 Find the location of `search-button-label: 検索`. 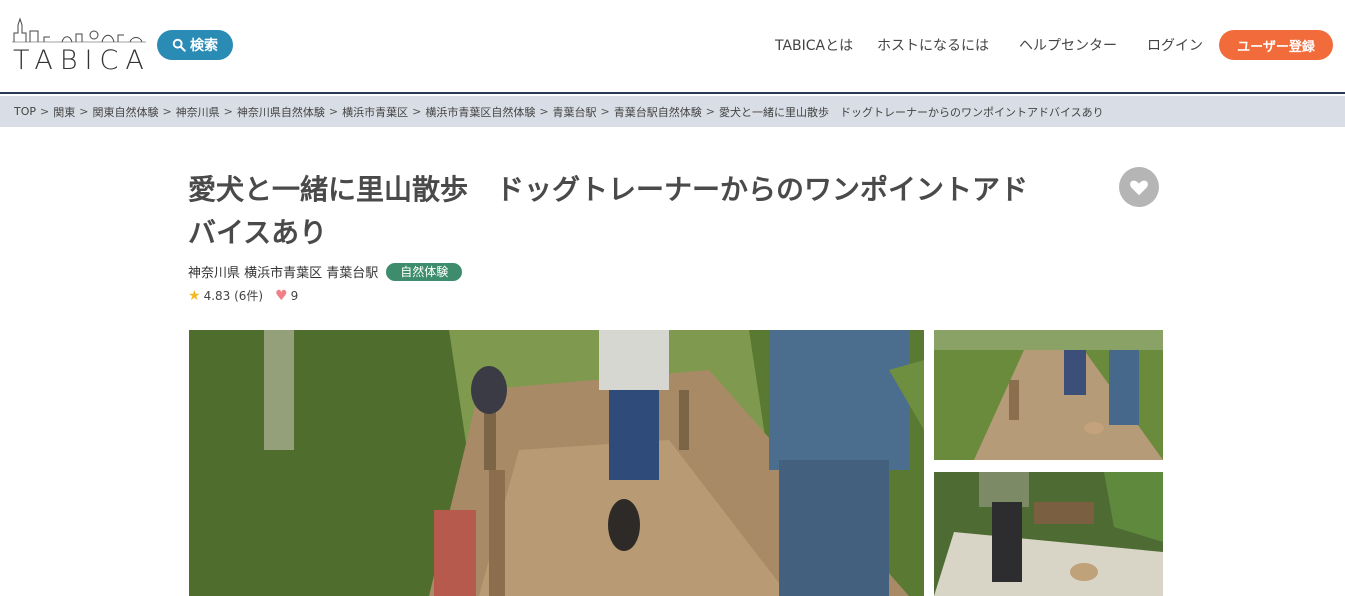

search-button-label: 検索 is located at coordinates (204, 46).